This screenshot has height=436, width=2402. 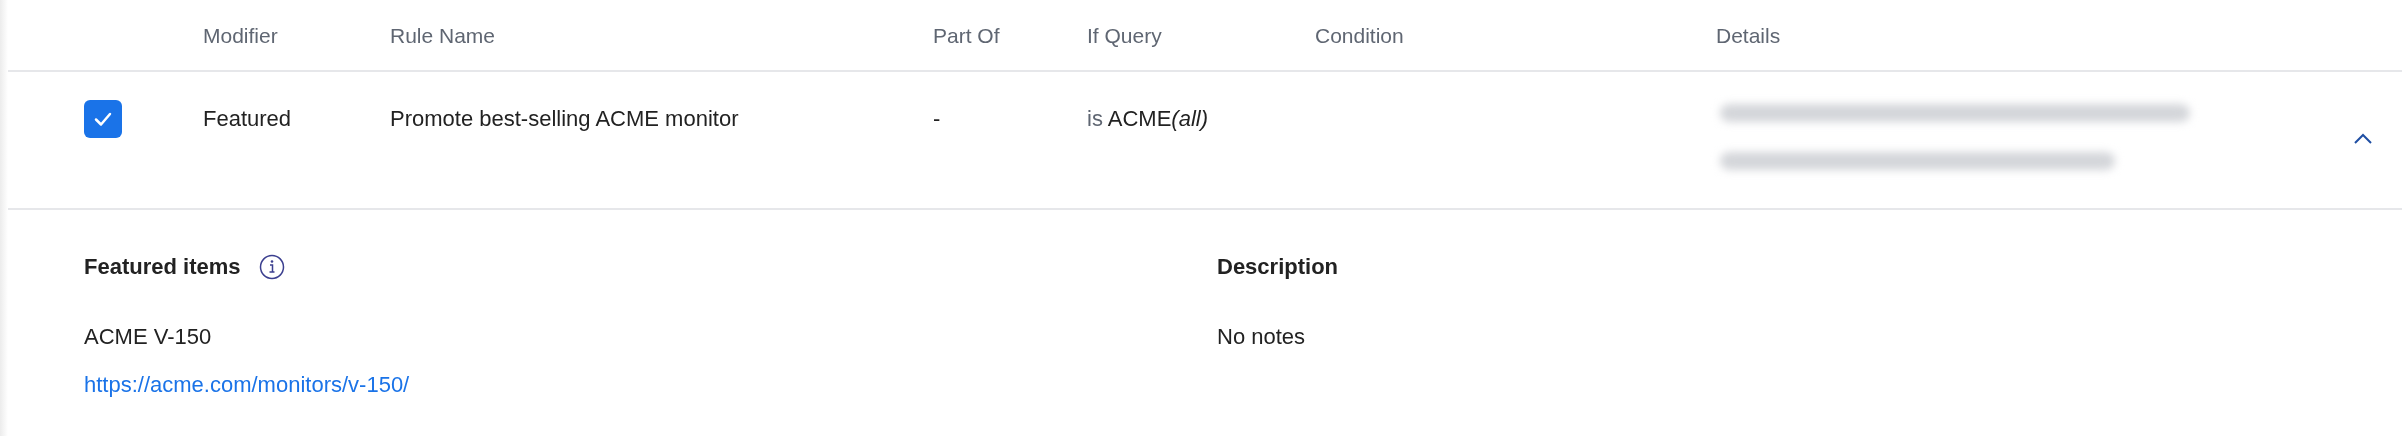 What do you see at coordinates (148, 337) in the screenshot?
I see `item-name: ACME V-150` at bounding box center [148, 337].